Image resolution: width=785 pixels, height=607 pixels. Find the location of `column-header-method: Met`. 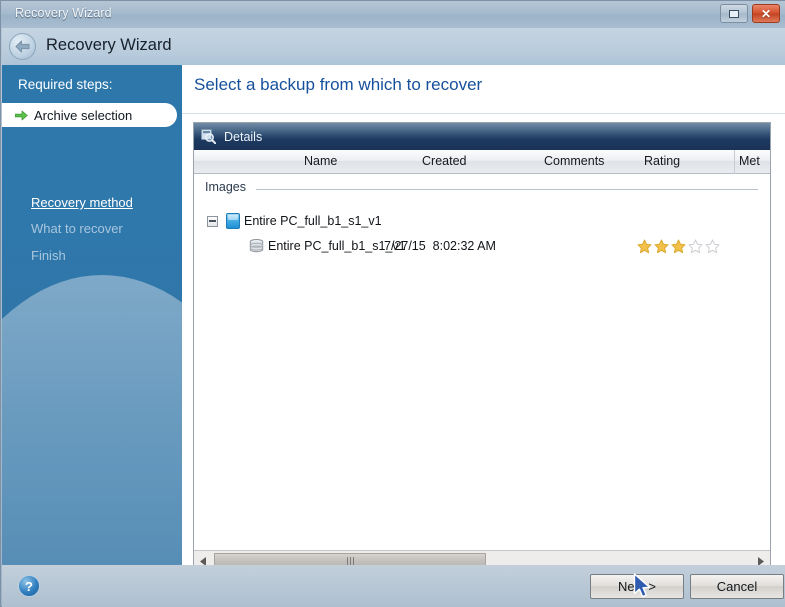

column-header-method: Met is located at coordinates (749, 161).